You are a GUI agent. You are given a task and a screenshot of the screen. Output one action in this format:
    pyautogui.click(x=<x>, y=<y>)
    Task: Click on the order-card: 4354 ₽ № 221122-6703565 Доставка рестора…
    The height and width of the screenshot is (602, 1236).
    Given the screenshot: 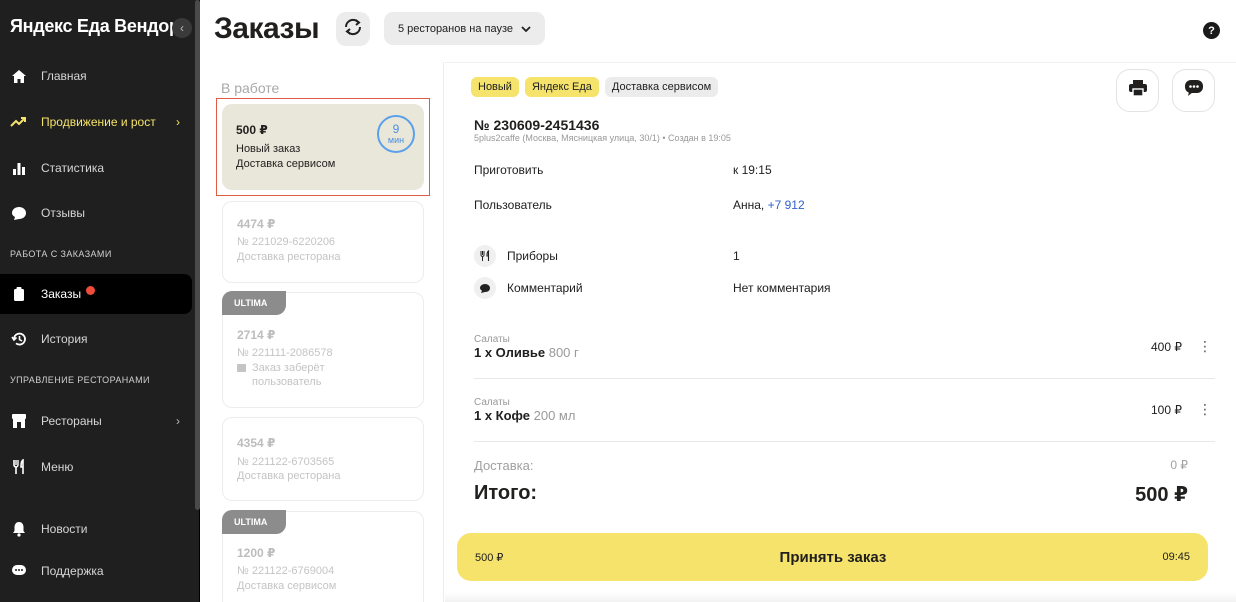 What is the action you would take?
    pyautogui.click(x=323, y=459)
    